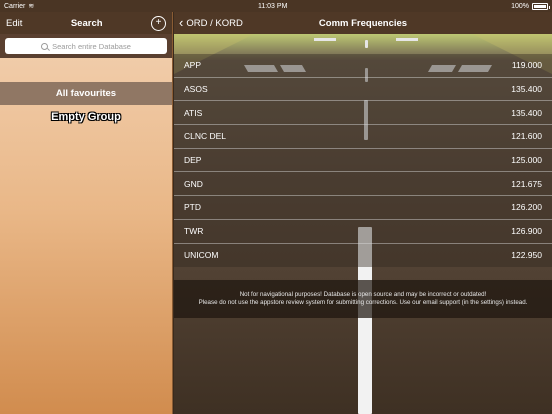 Image resolution: width=552 pixels, height=414 pixels. I want to click on runway-centerline, so click(366, 44).